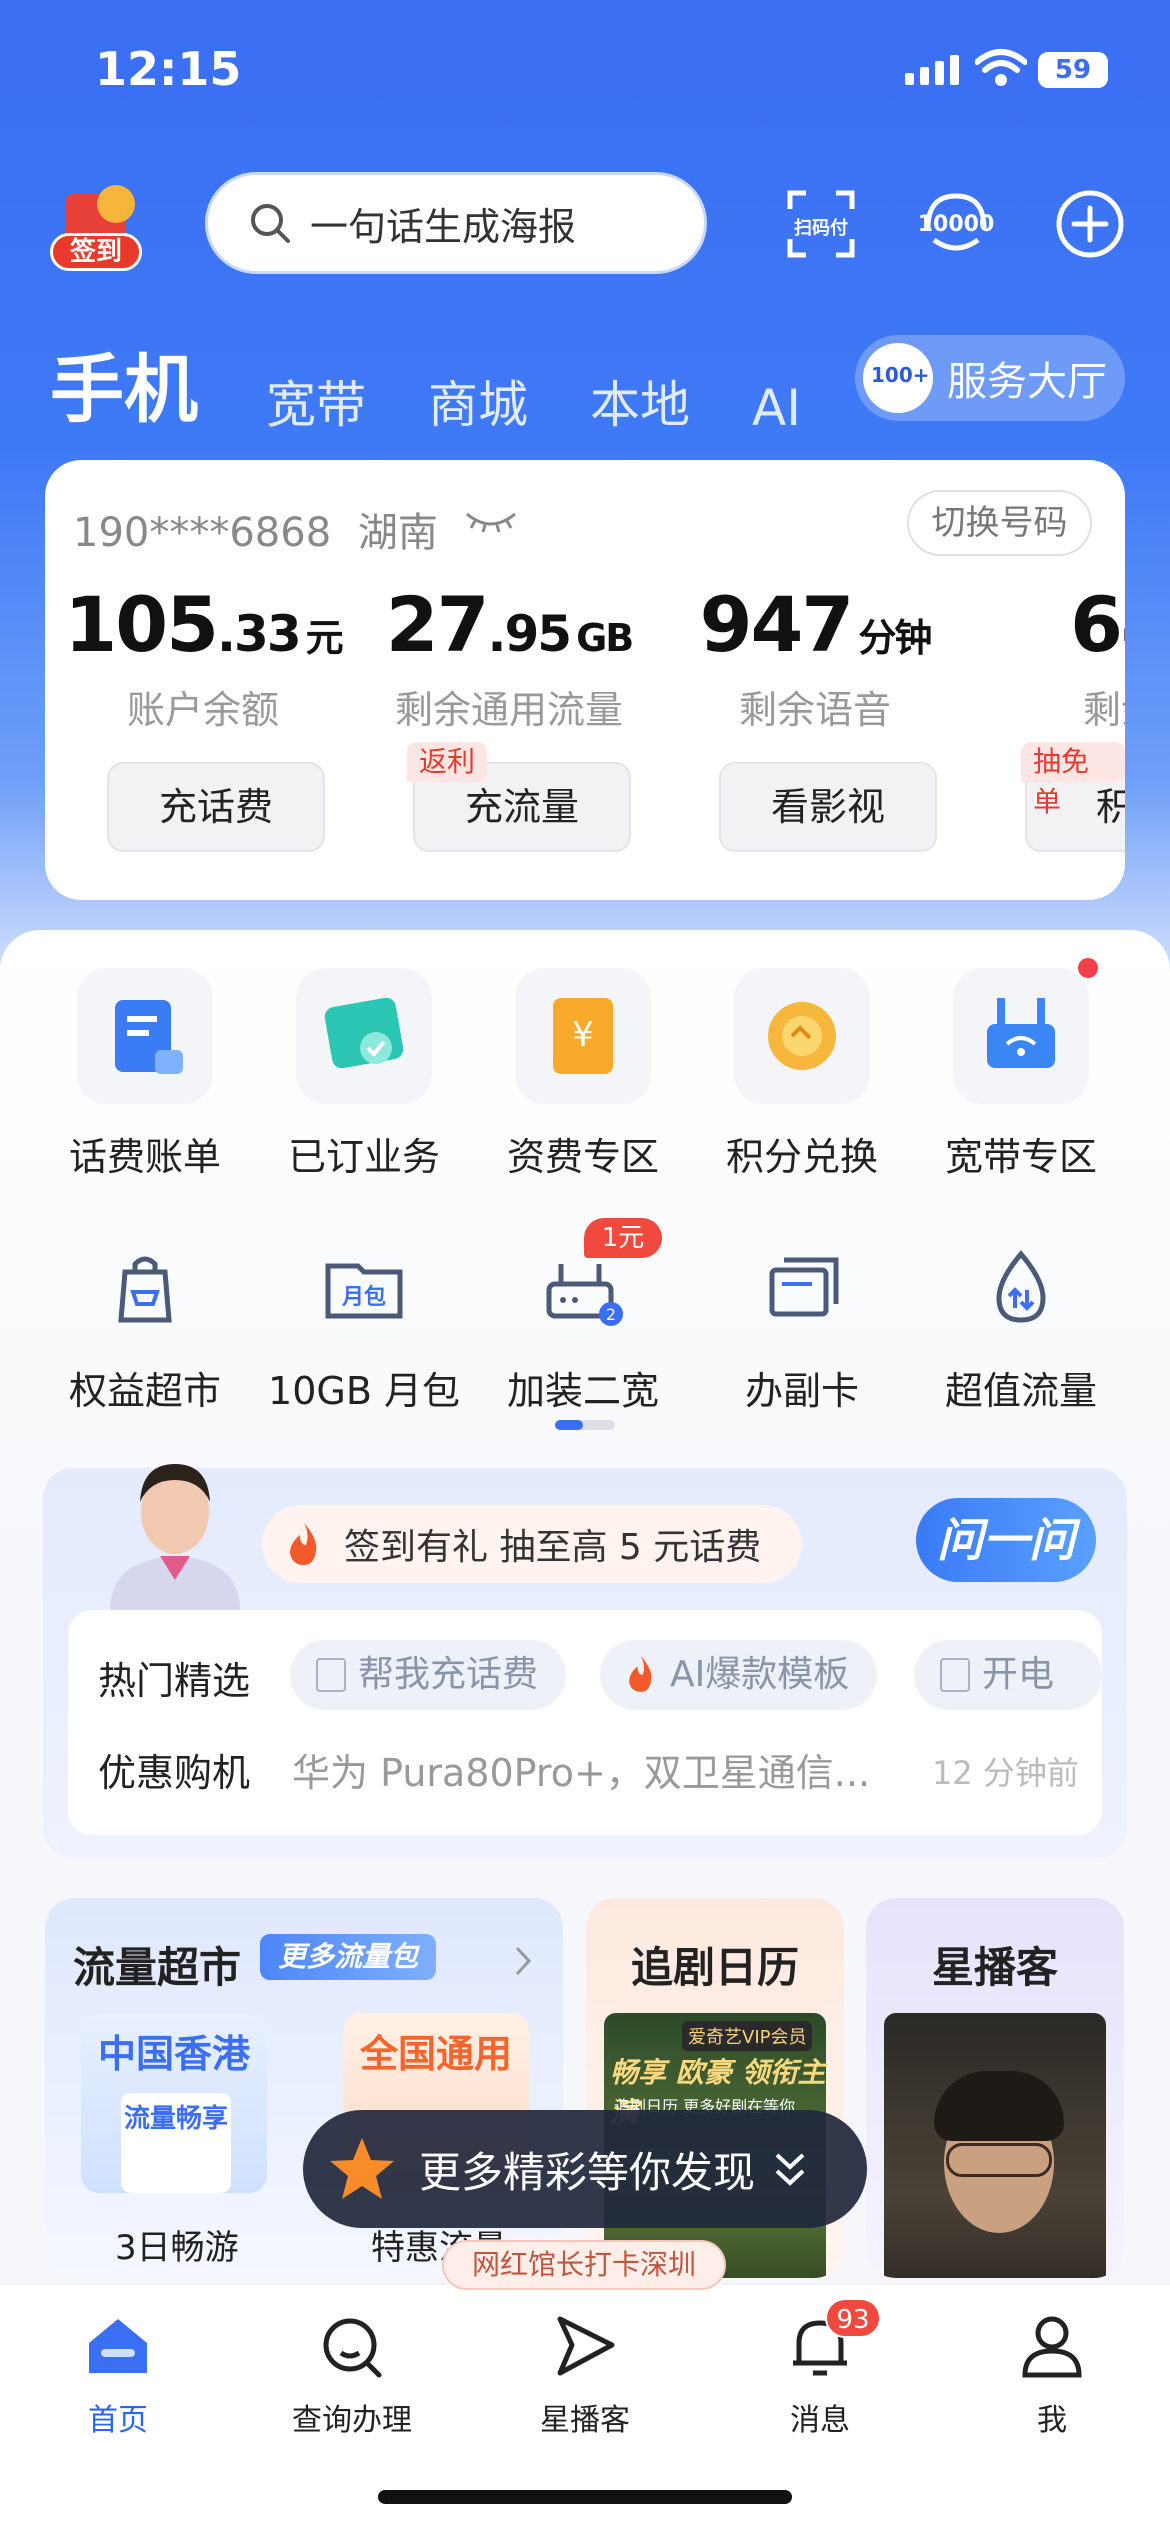  I want to click on data-unit: GB, so click(605, 638).